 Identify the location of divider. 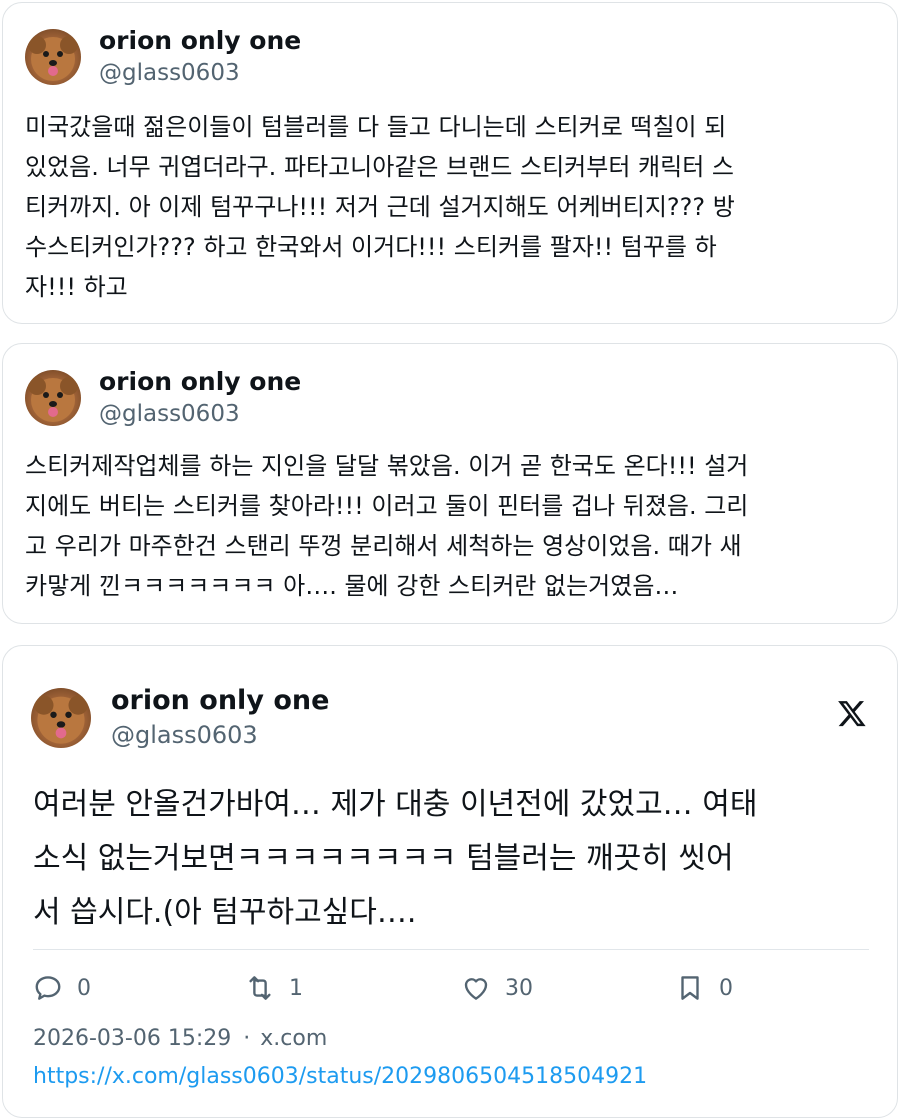
(451, 949).